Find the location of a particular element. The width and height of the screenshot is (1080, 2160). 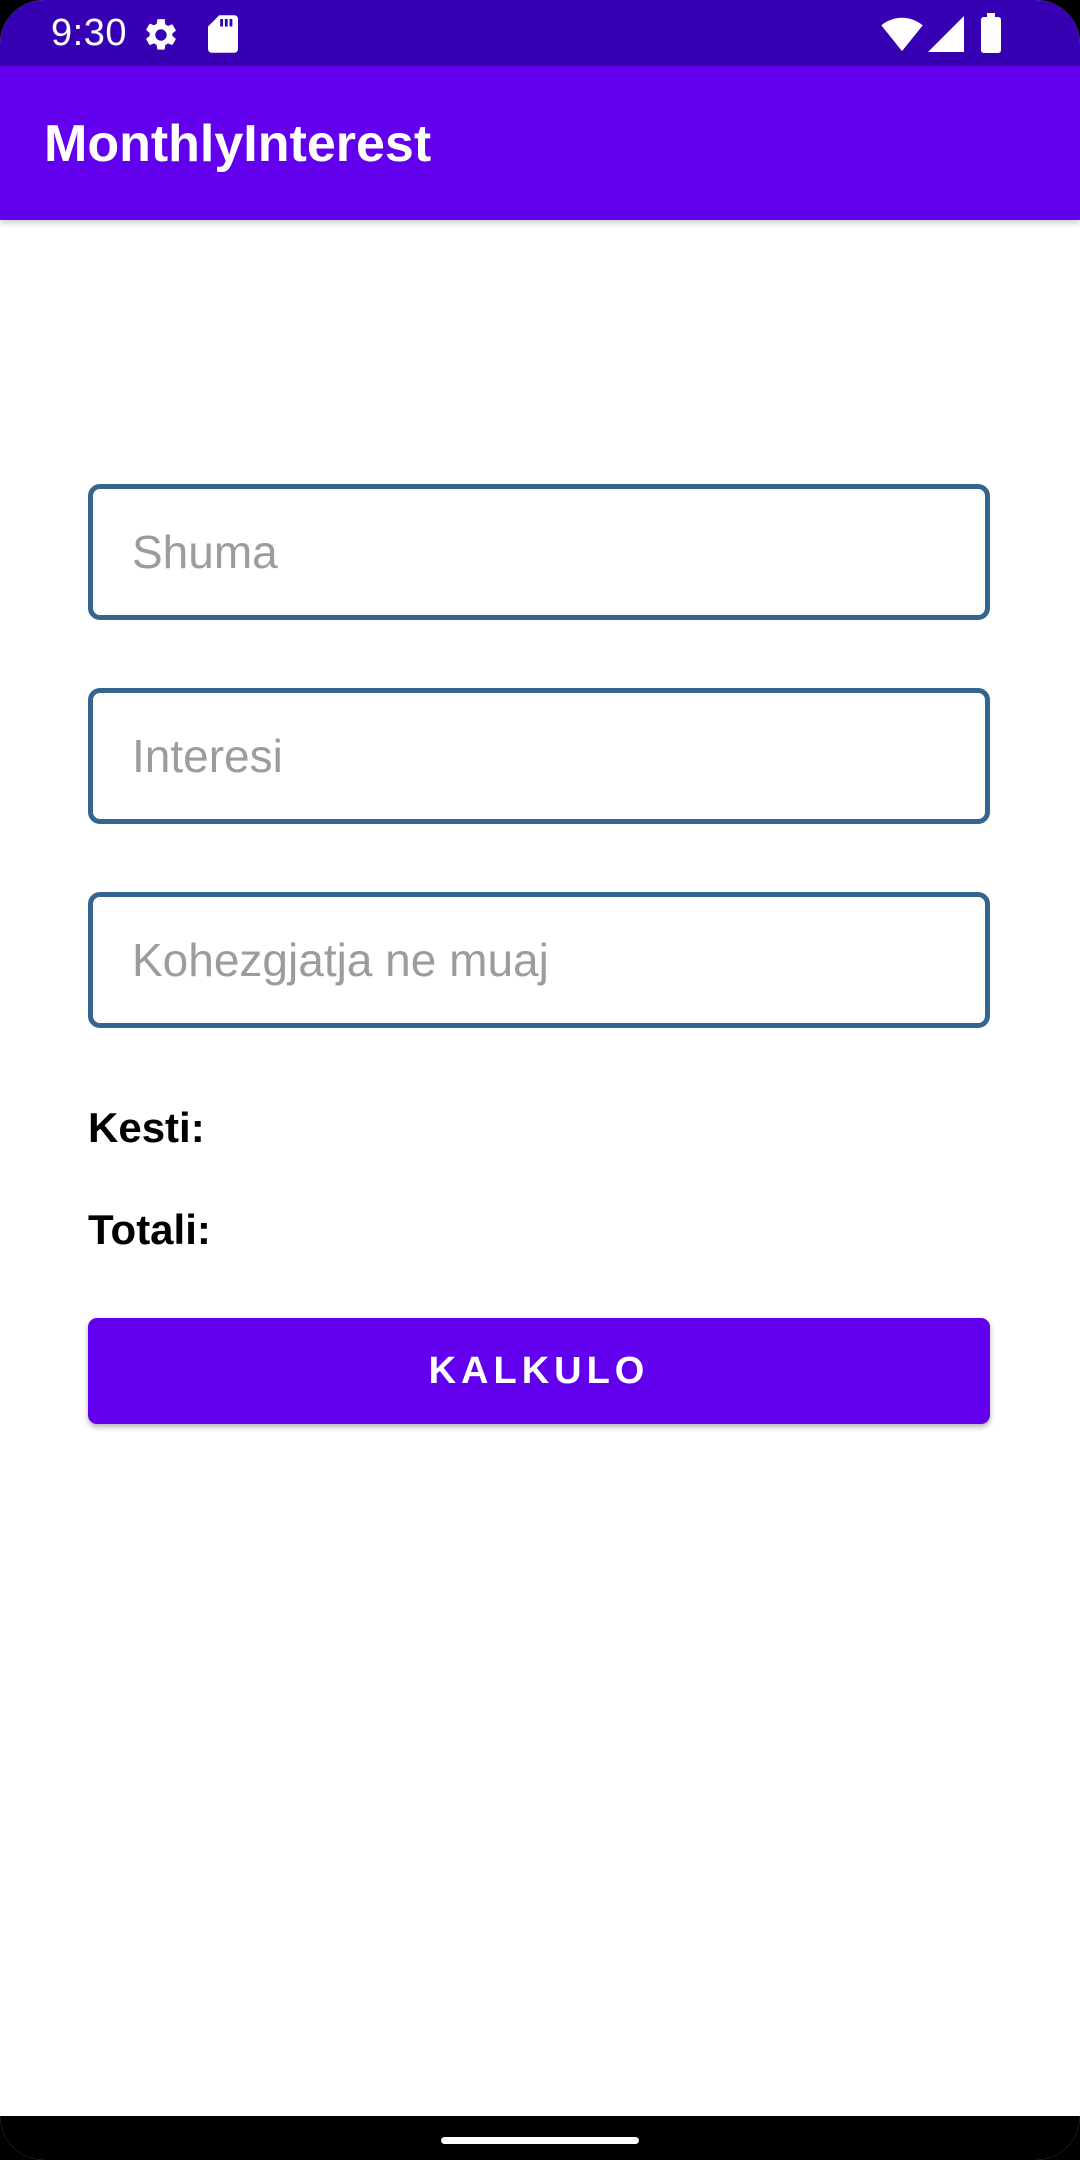

wifi-icon is located at coordinates (902, 34).